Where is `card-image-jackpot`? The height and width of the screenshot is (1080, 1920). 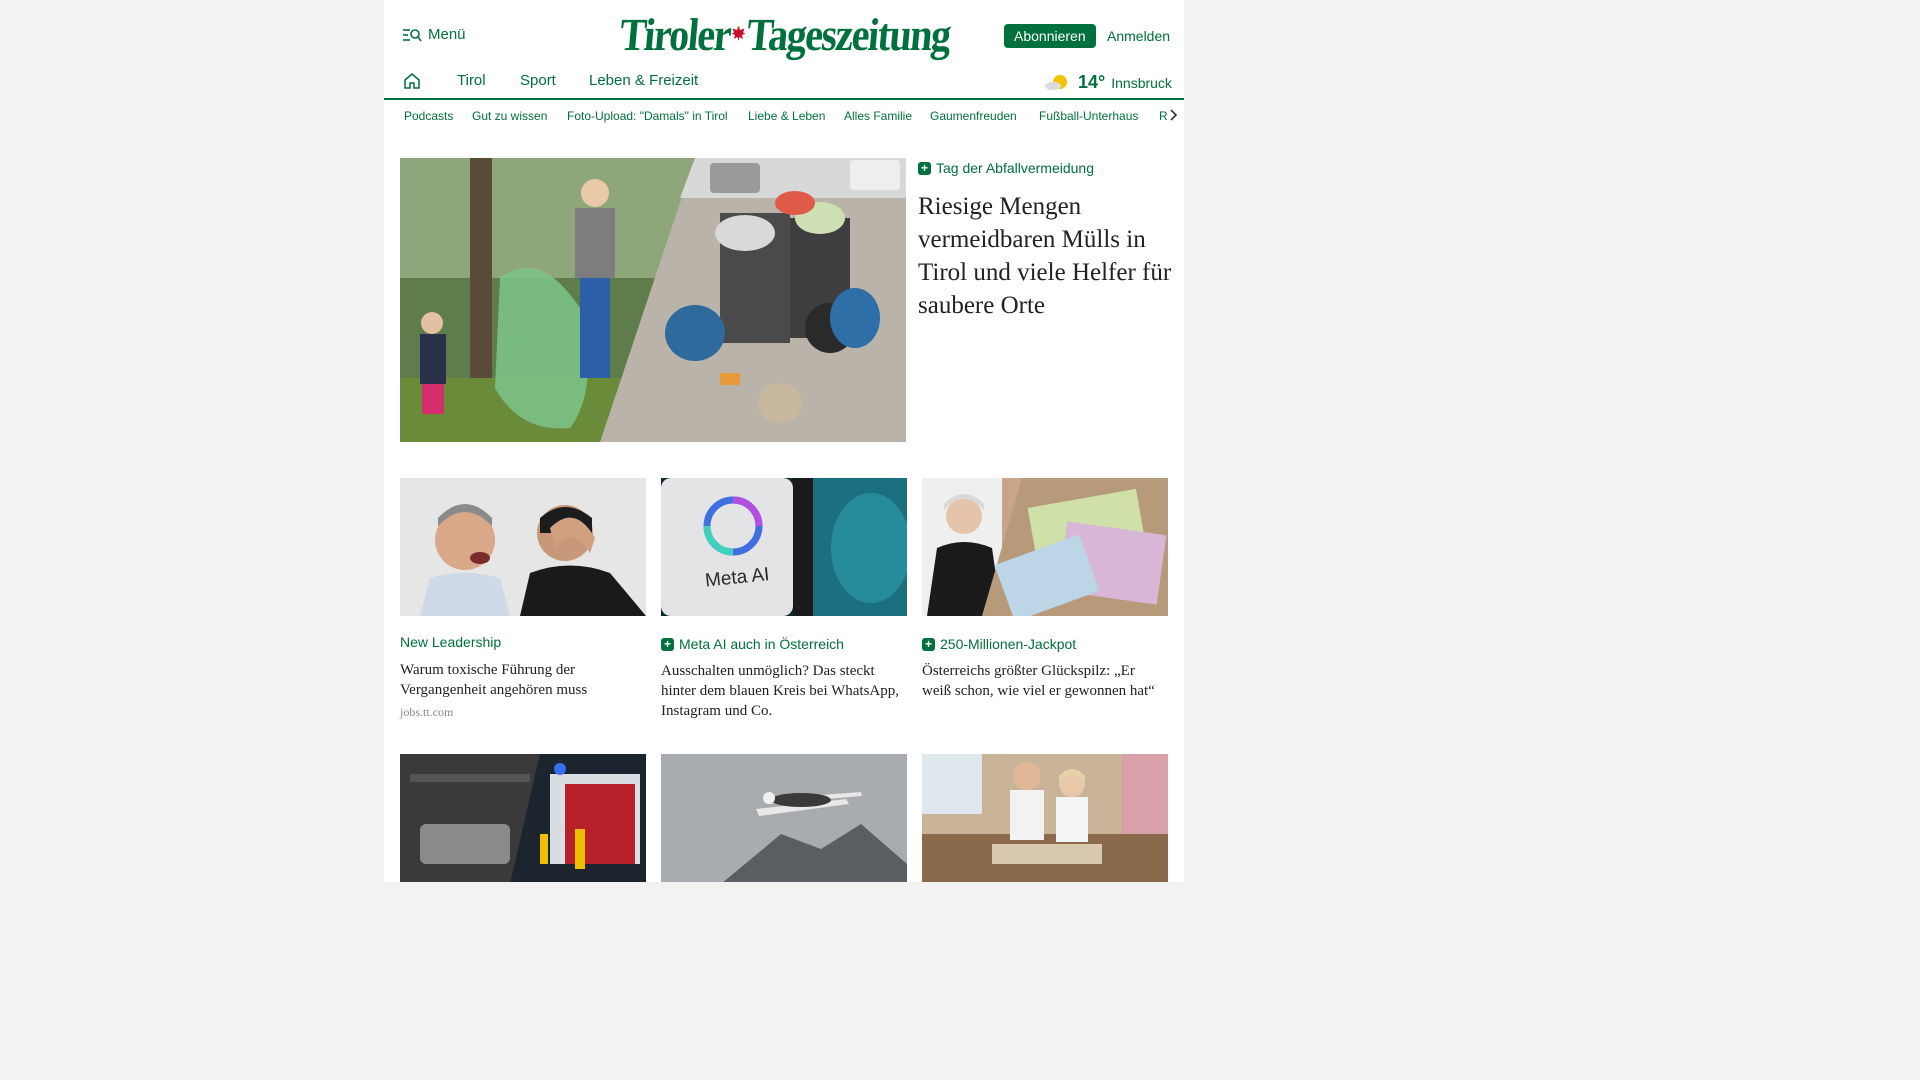
card-image-jackpot is located at coordinates (1045, 547).